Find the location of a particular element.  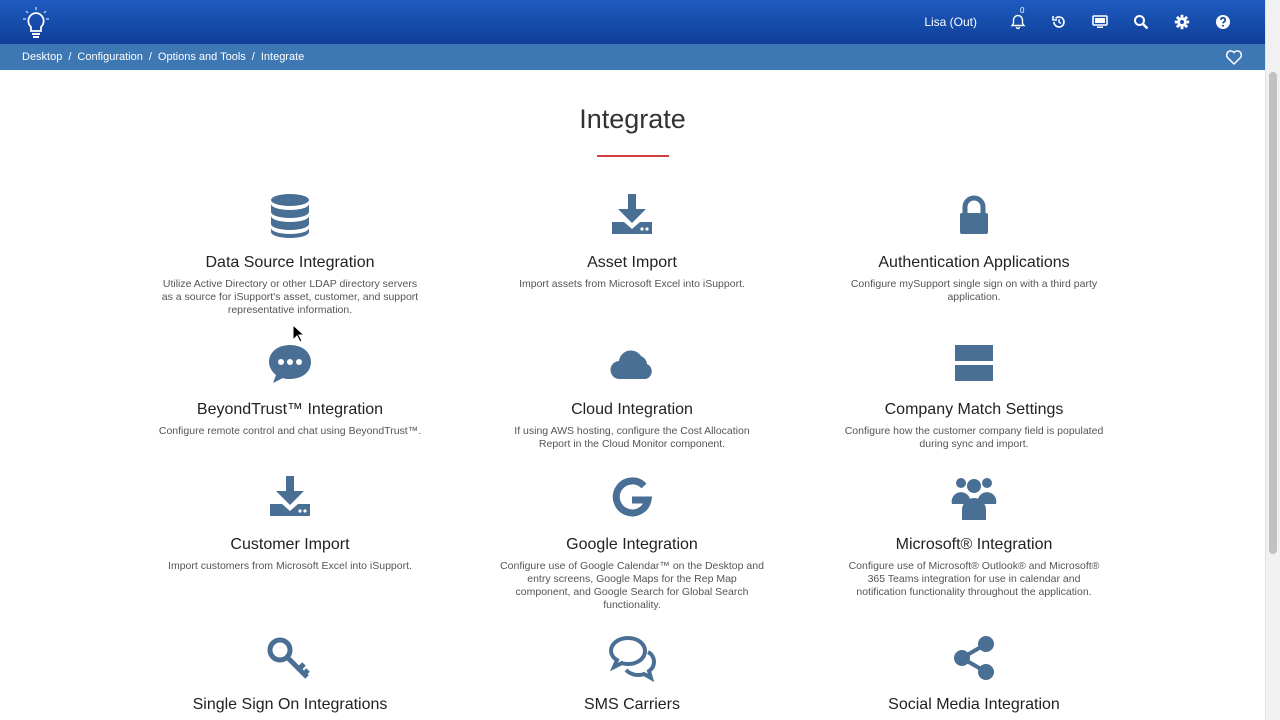

heart-icon is located at coordinates (1234, 57).